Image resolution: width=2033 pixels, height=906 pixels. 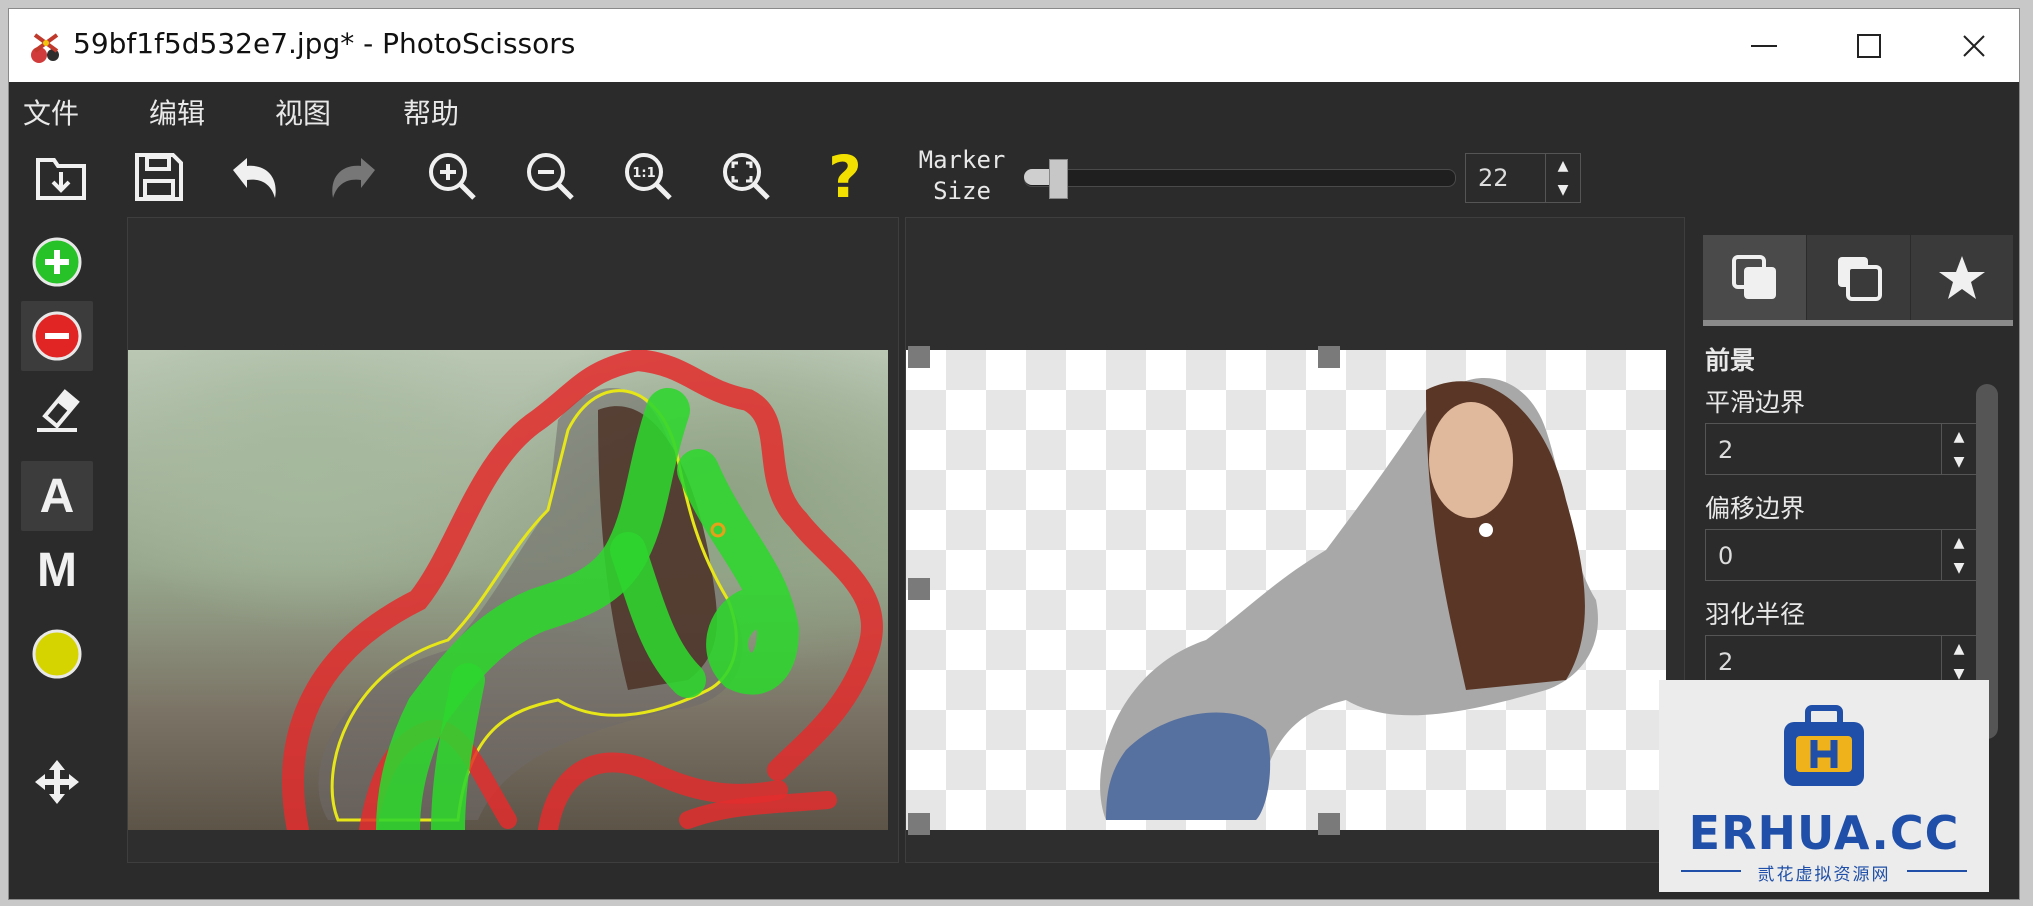 I want to click on fit-screen-icon, so click(x=746, y=176).